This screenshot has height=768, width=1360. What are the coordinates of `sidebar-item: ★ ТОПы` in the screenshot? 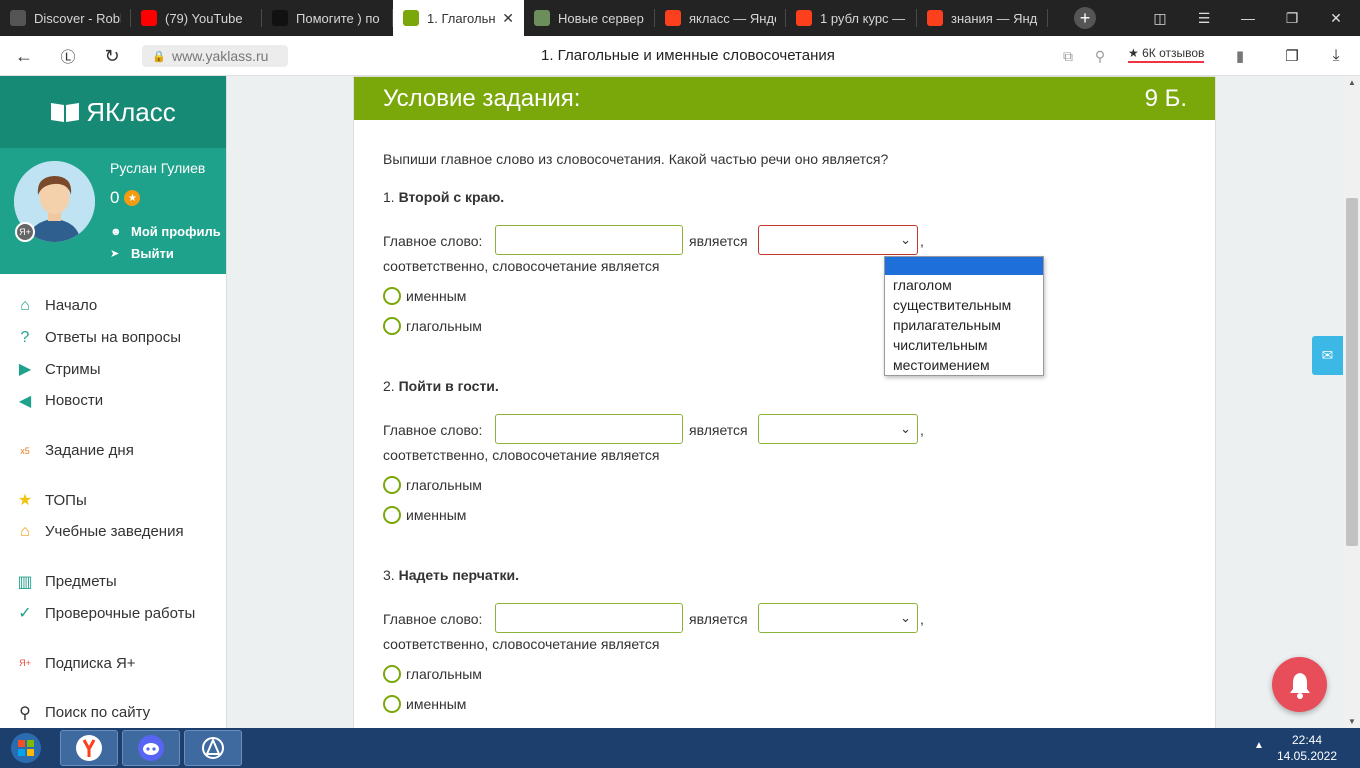 It's located at (113, 500).